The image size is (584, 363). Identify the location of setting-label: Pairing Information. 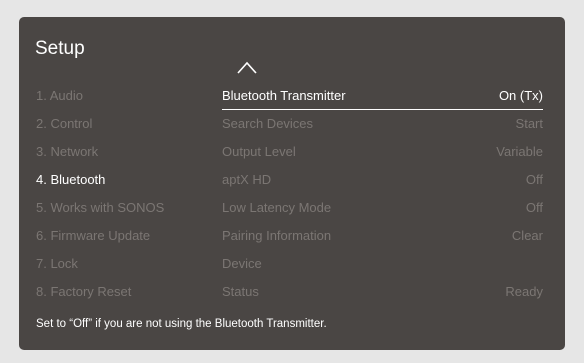
(277, 235).